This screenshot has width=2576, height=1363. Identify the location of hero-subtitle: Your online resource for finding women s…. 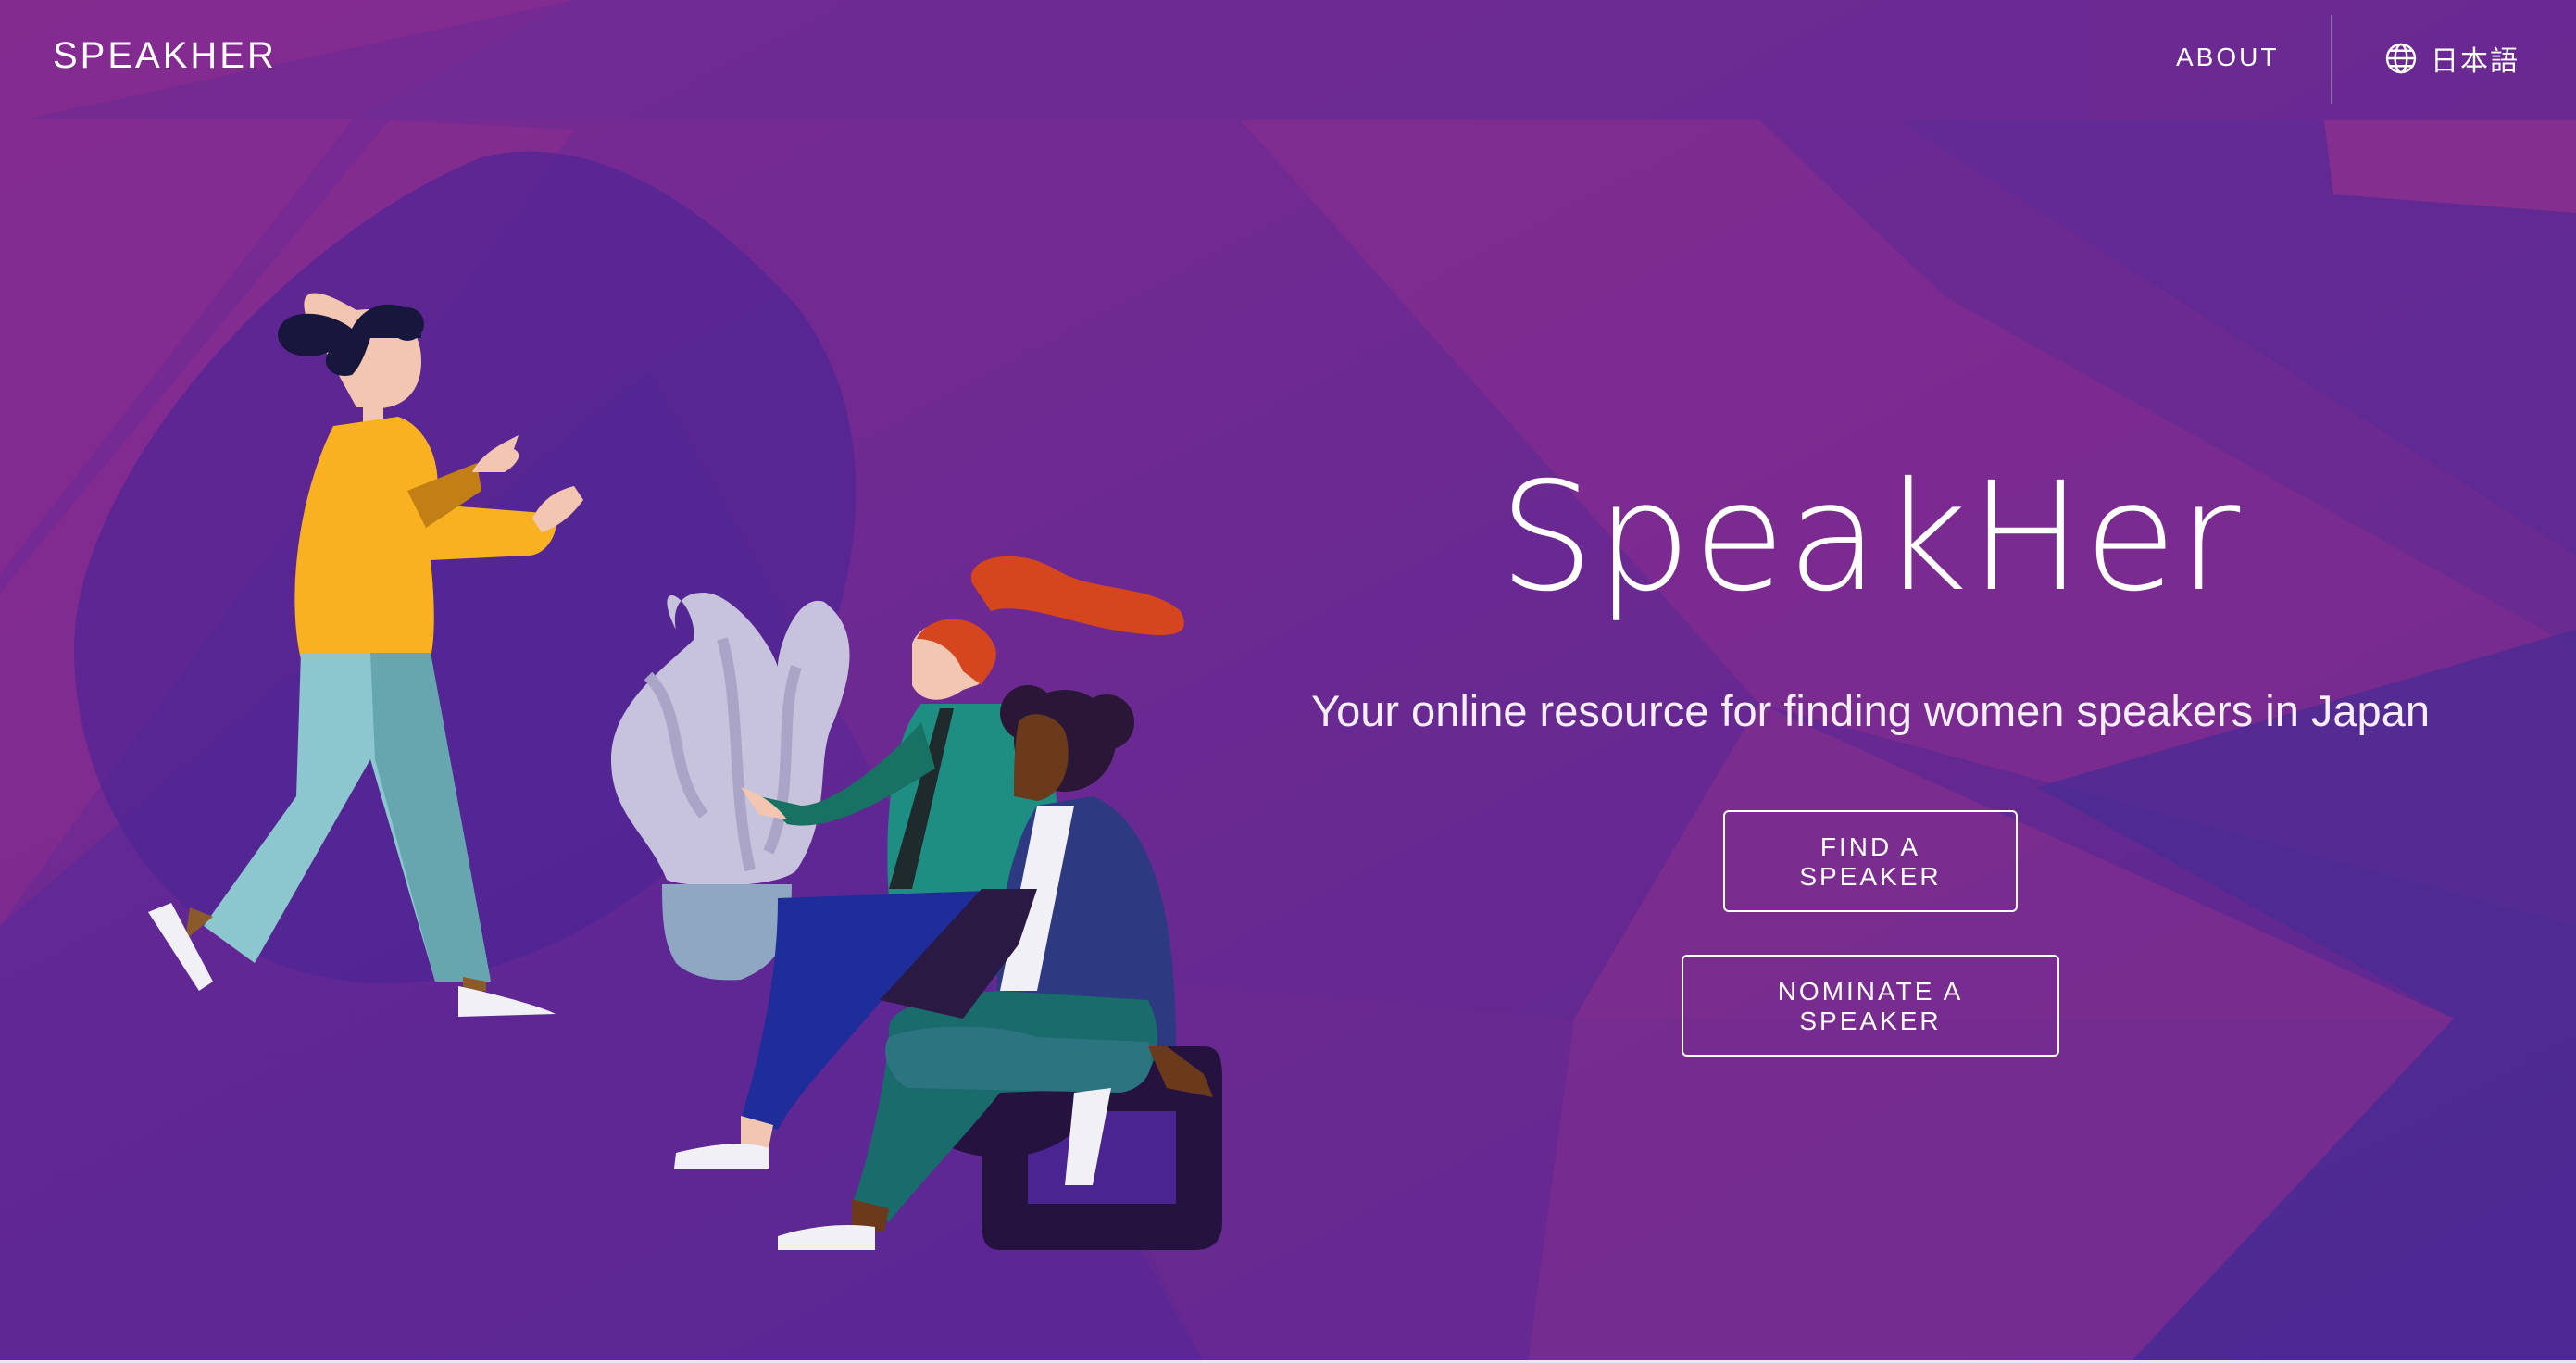
(1870, 710).